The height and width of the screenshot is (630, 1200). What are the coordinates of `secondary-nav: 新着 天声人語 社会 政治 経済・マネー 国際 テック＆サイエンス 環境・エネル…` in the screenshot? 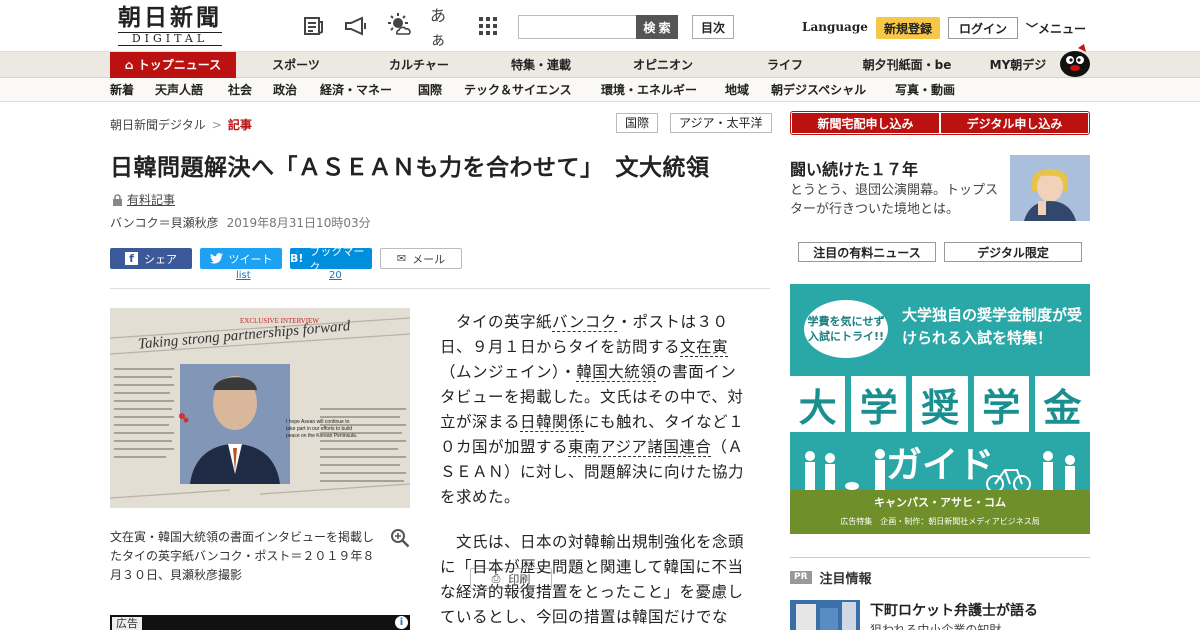 It's located at (600, 90).